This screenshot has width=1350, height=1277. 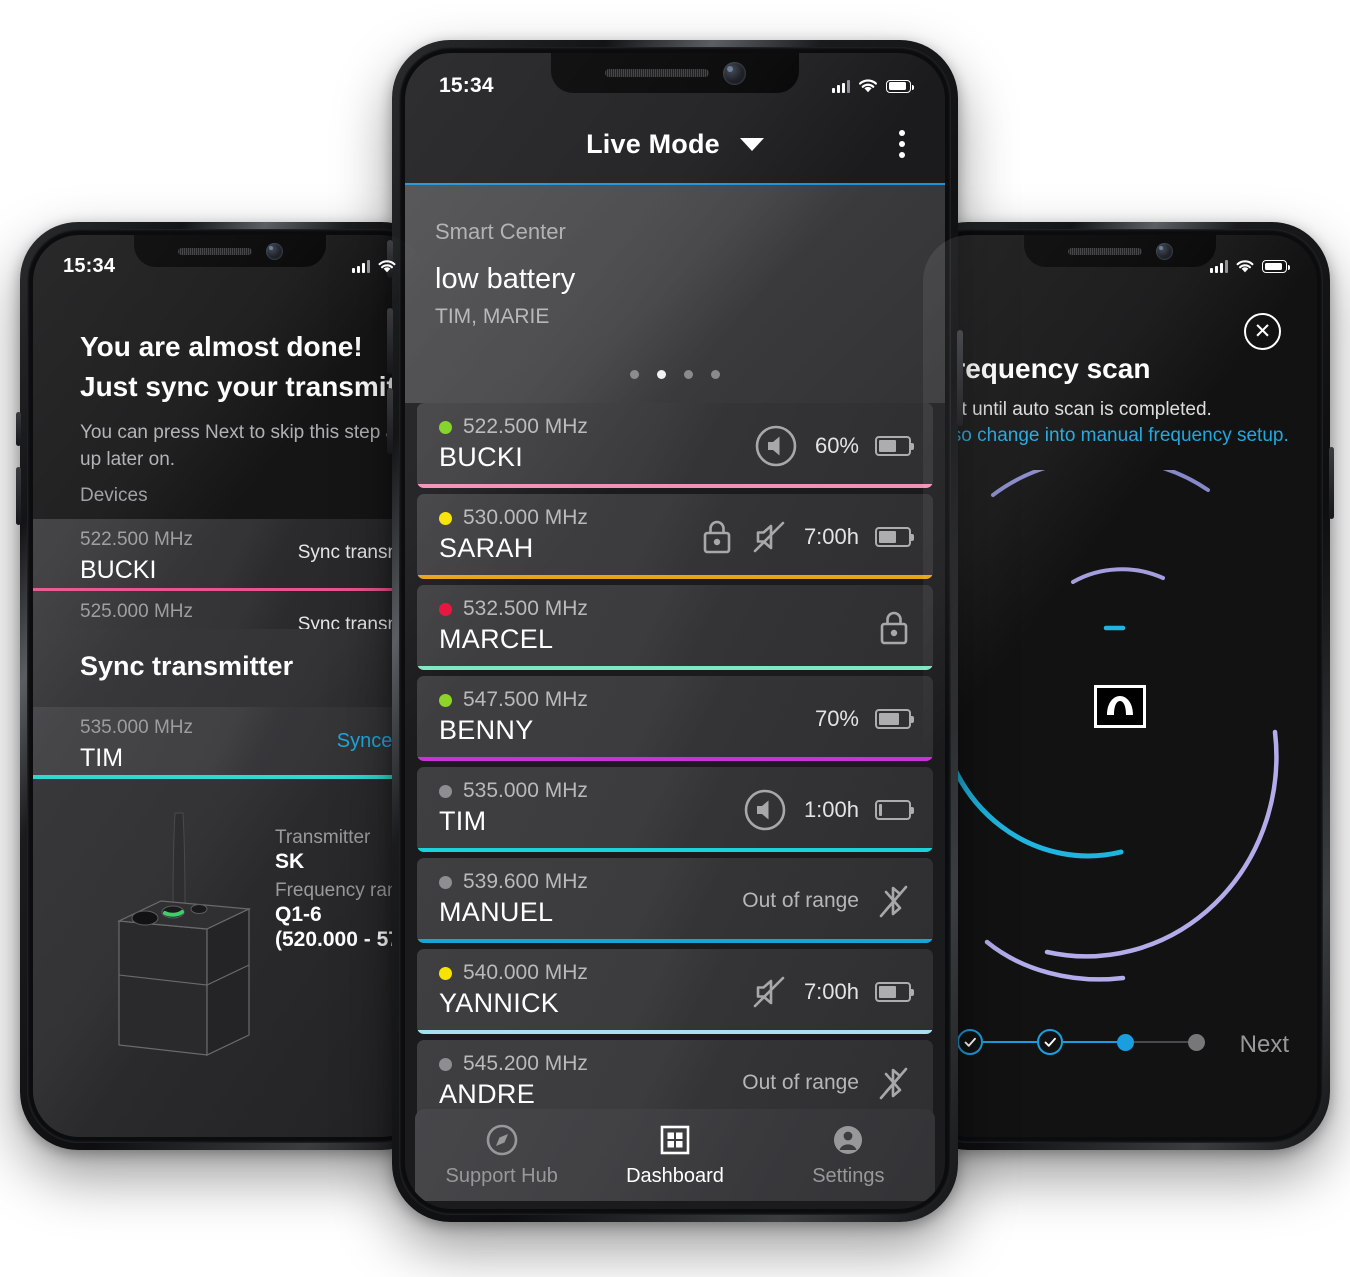 What do you see at coordinates (486, 730) in the screenshot?
I see `device-name: BENNY` at bounding box center [486, 730].